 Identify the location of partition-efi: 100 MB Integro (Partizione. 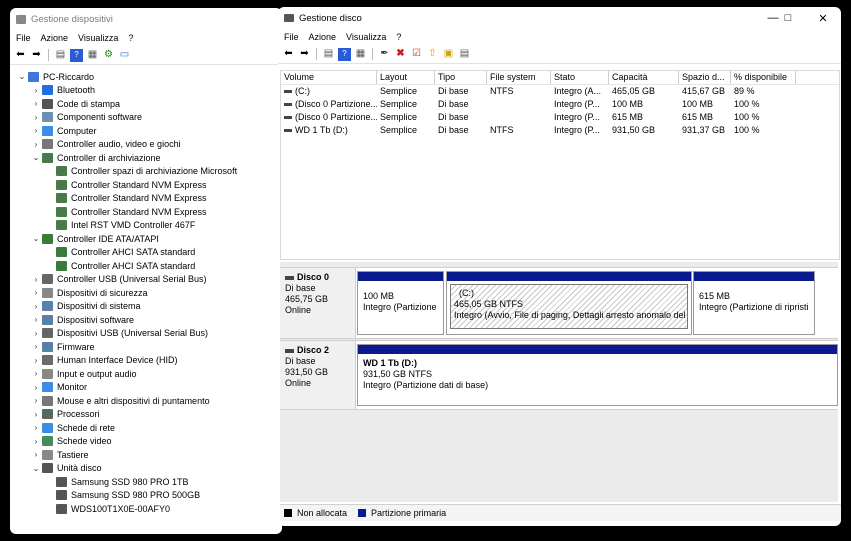
(400, 303).